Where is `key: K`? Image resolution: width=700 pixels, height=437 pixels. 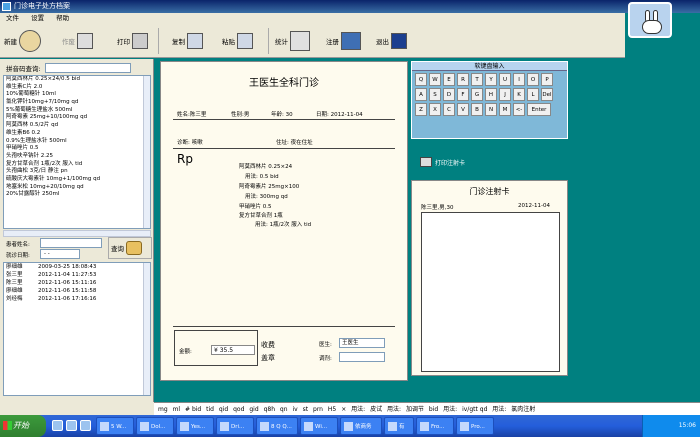
key: K is located at coordinates (519, 94).